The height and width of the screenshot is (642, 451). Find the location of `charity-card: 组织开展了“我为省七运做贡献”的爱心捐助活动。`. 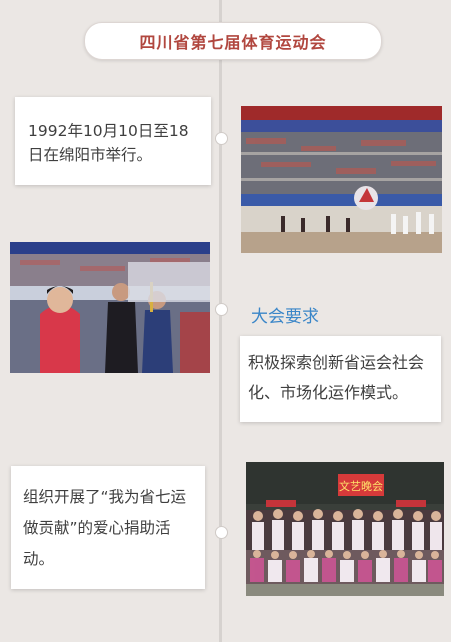

charity-card: 组织开展了“我为省七运做贡献”的爱心捐助活动。 is located at coordinates (108, 527).